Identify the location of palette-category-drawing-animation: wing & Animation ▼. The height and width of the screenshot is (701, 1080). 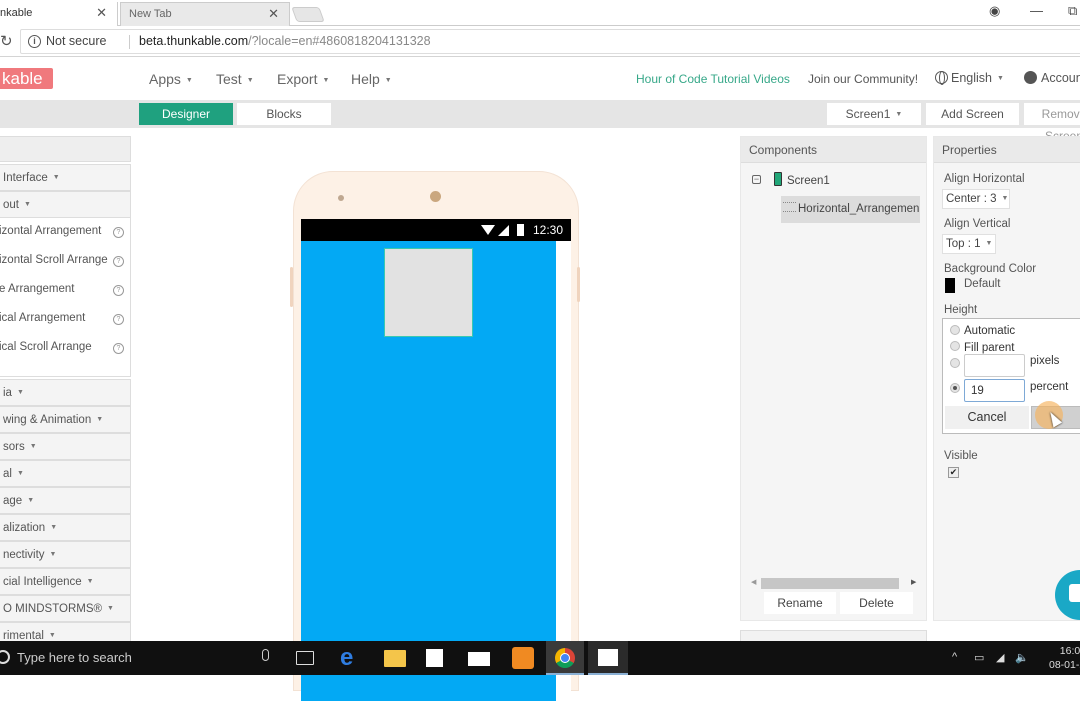
(65, 419).